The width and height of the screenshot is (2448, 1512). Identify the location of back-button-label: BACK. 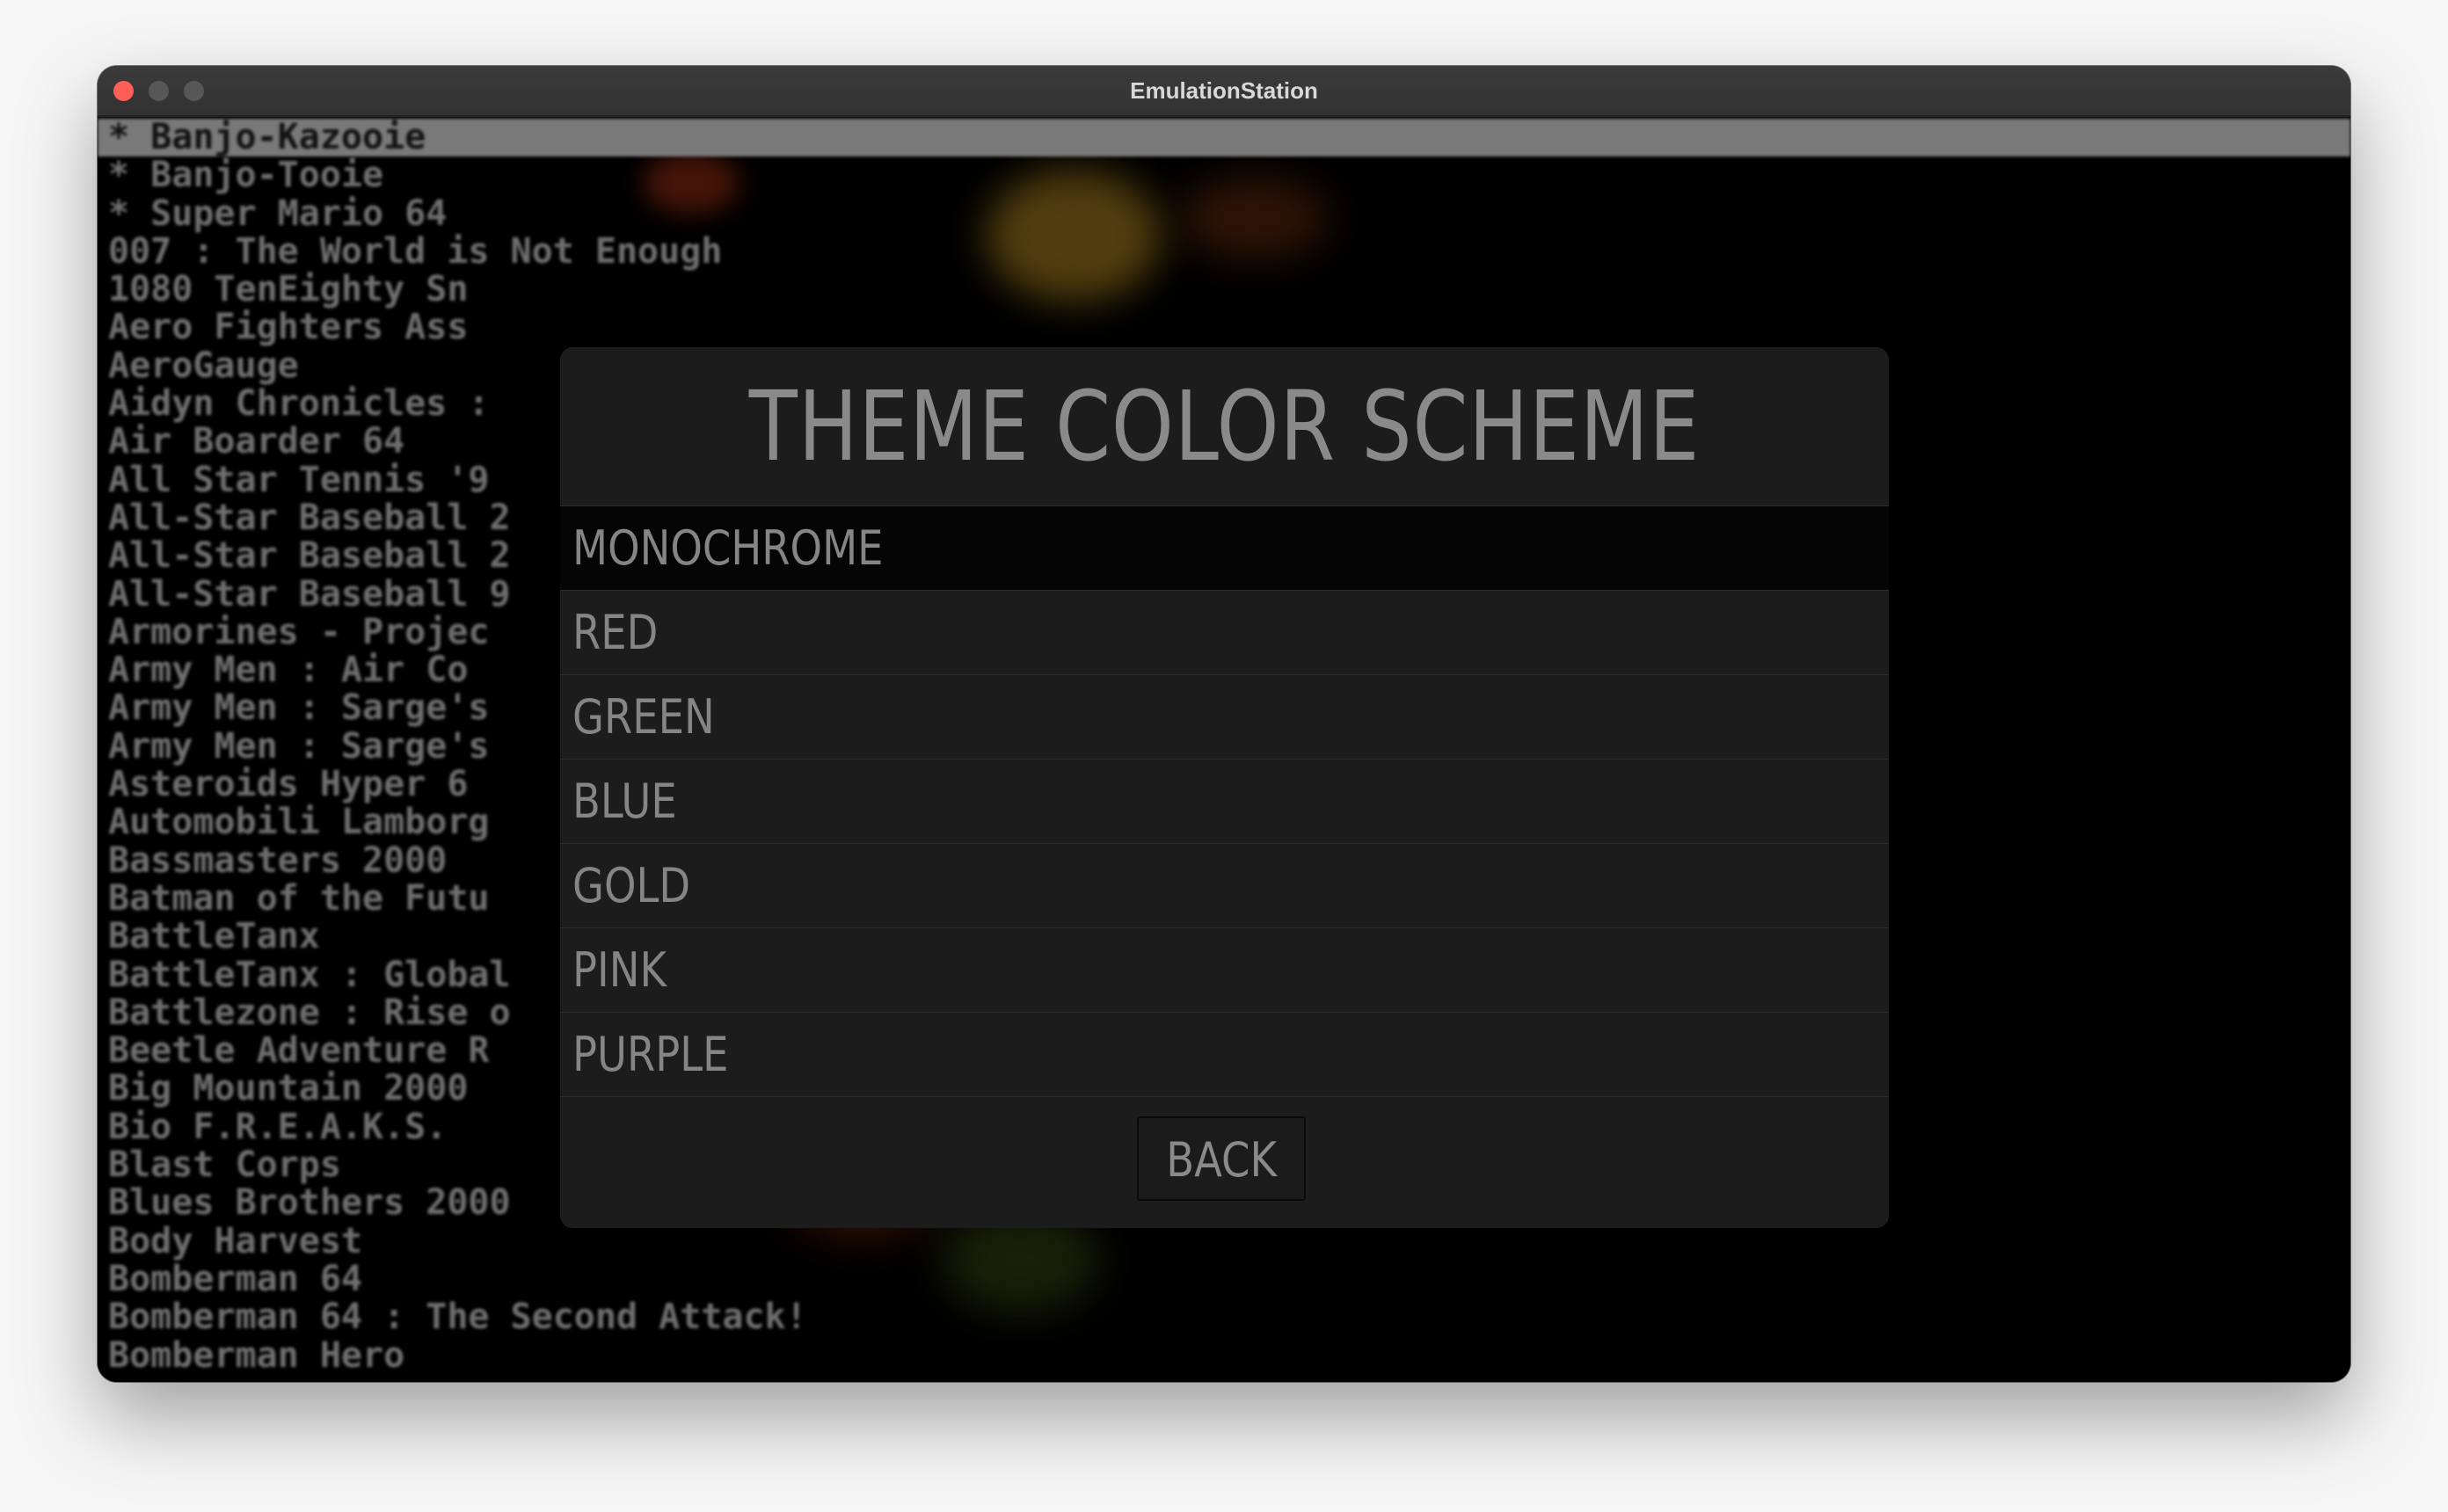
(1221, 1160).